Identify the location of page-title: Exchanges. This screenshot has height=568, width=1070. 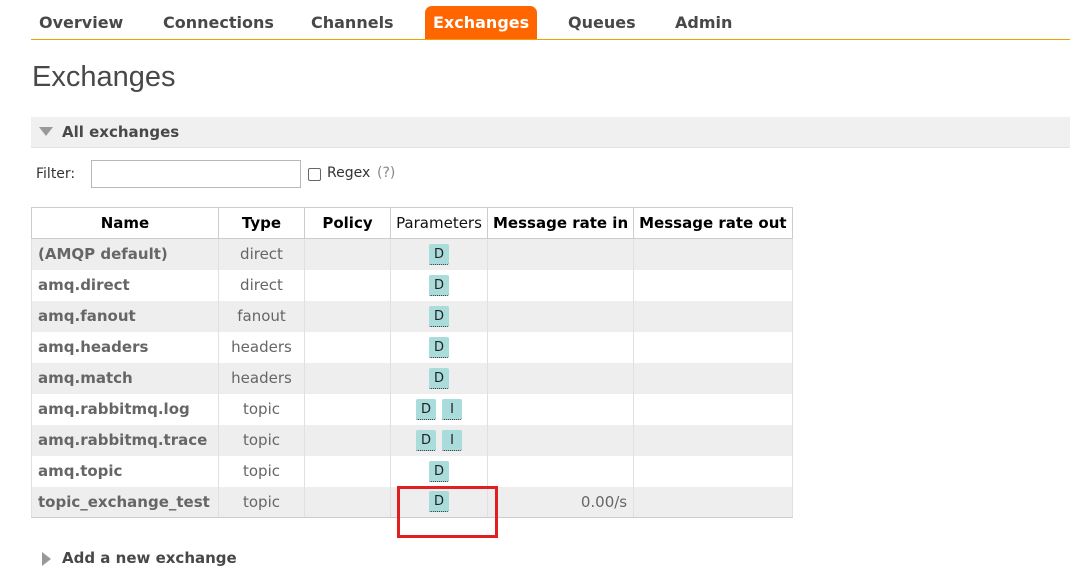
(104, 77).